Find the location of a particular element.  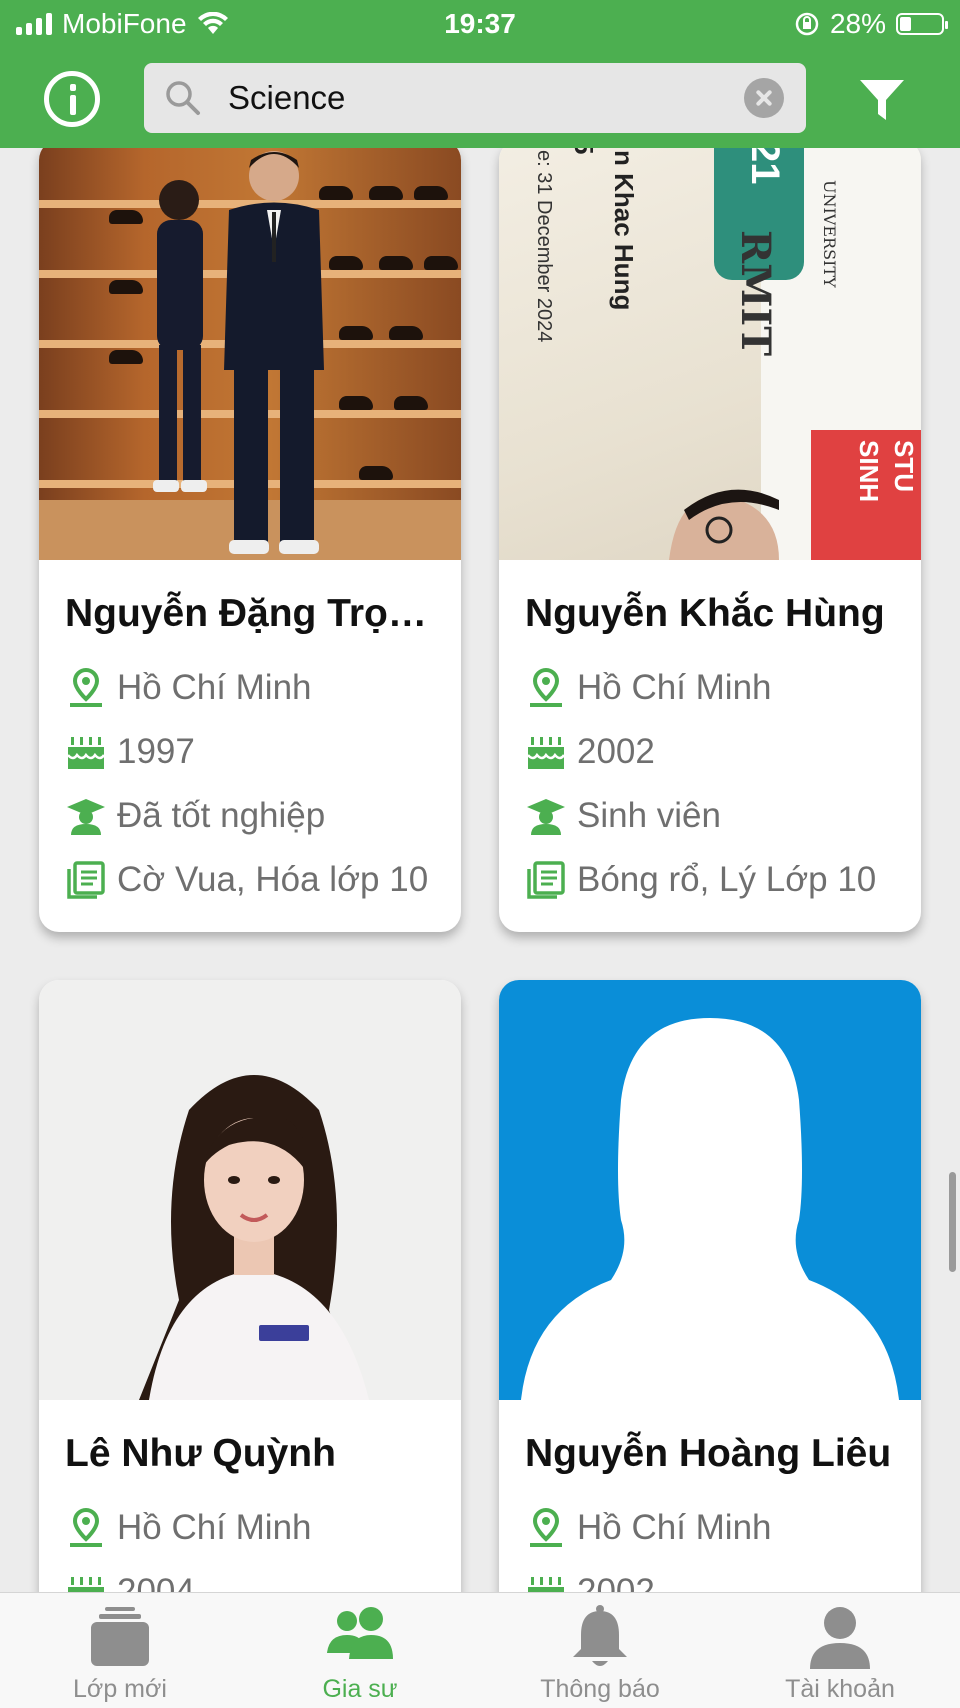

tutor-status: Đã tốt nghiệp is located at coordinates (221, 815).